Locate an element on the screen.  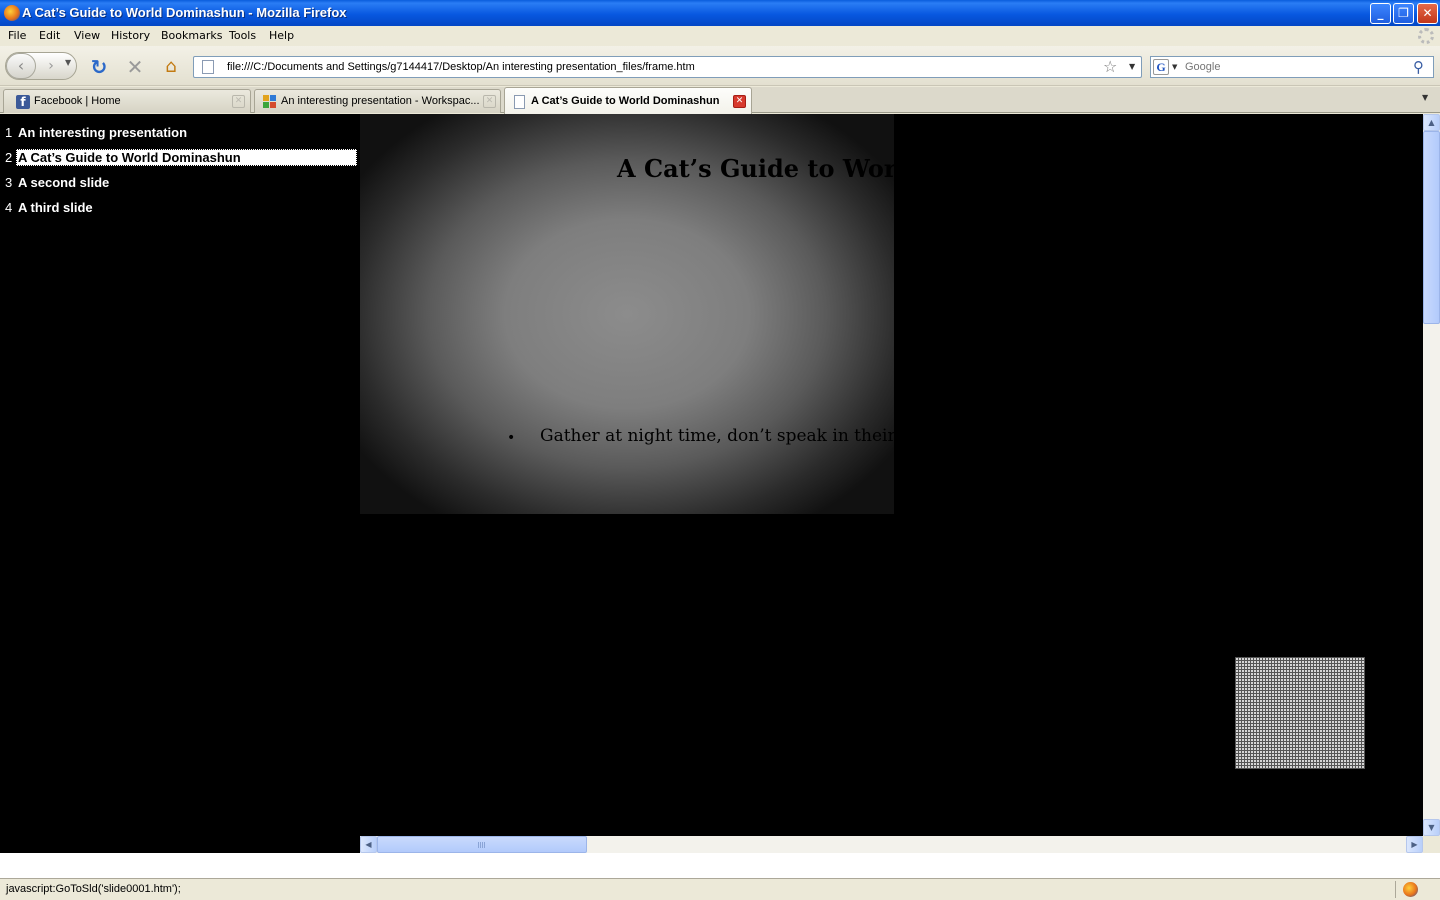
outline-item: 1 An interesting presentation is located at coordinates (180, 133).